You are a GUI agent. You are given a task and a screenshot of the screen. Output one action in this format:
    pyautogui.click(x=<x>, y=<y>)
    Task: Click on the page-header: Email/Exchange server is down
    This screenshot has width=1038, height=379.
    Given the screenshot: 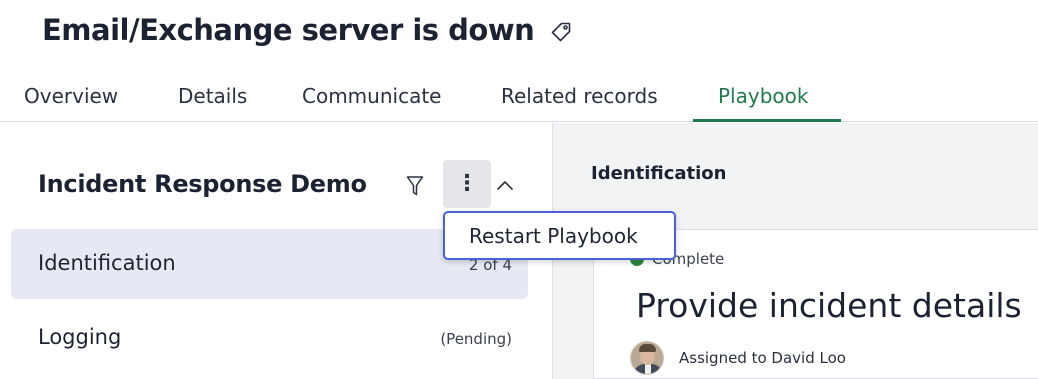 What is the action you would take?
    pyautogui.click(x=307, y=30)
    